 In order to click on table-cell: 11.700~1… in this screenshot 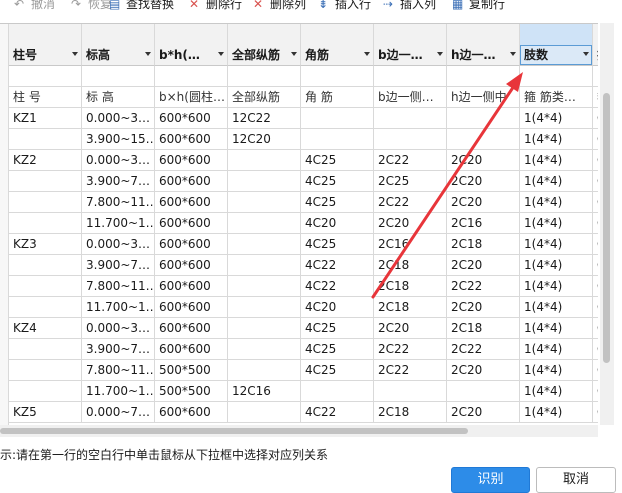, I will do `click(118, 391)`.